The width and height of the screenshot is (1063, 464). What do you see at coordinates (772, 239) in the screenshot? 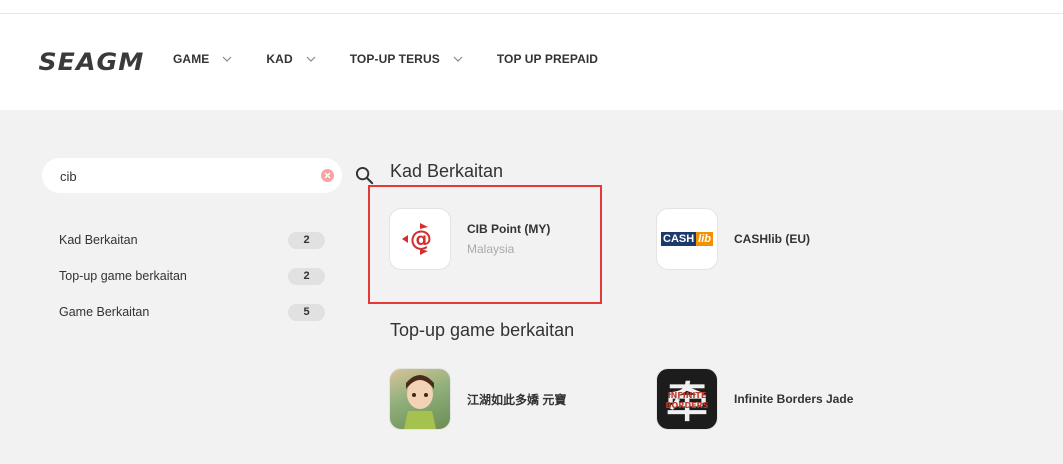
I see `card-name: CASHlib (EU)` at bounding box center [772, 239].